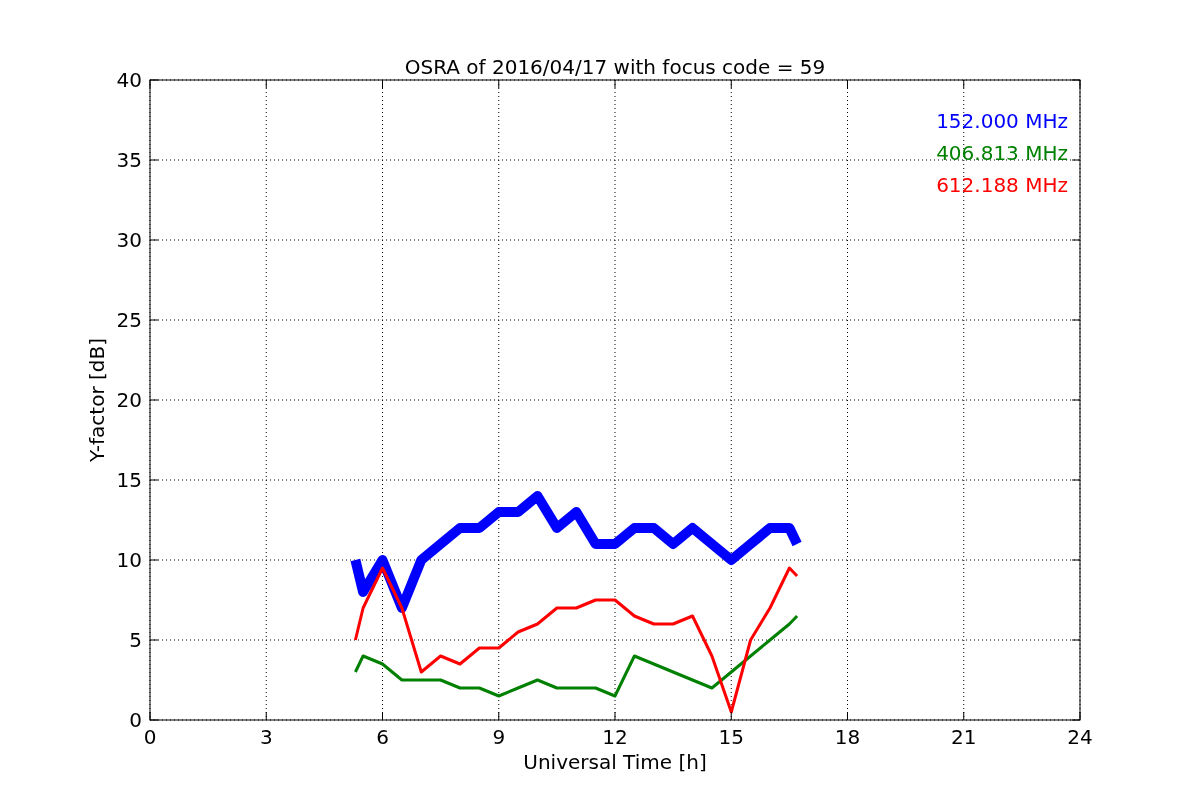 The image size is (1200, 800). I want to click on chart-title: OSRA of 2016/04/17 with focus code = 59, so click(615, 67).